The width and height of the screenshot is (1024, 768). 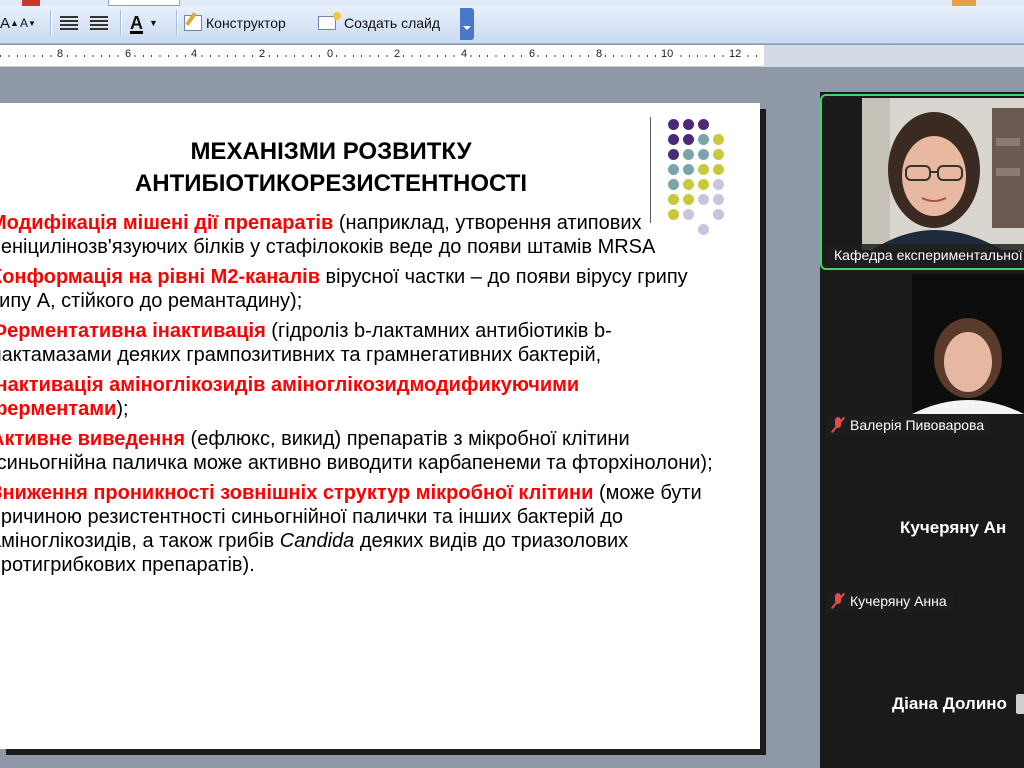 I want to click on horizontal-ruler: 8 6 4 2 0 2 4 6 8 10 12, so click(x=382, y=56).